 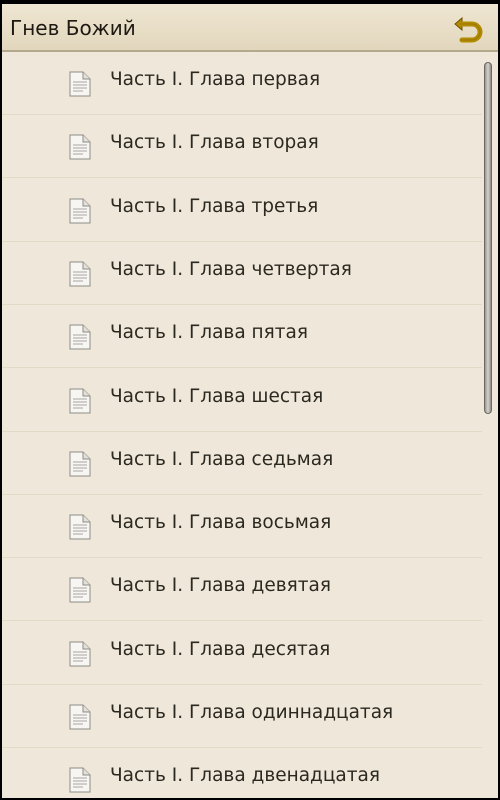 I want to click on chapter-label: Часть I. Глава десятая, so click(x=220, y=649).